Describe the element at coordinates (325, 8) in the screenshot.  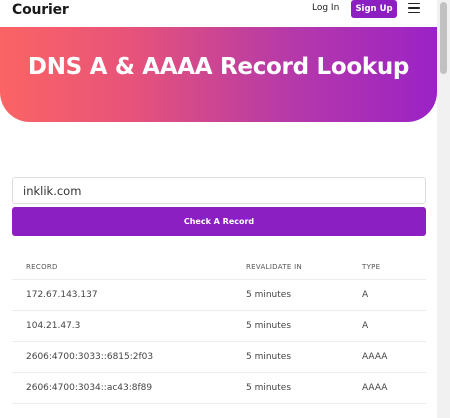
I see `login-link: Log In` at that location.